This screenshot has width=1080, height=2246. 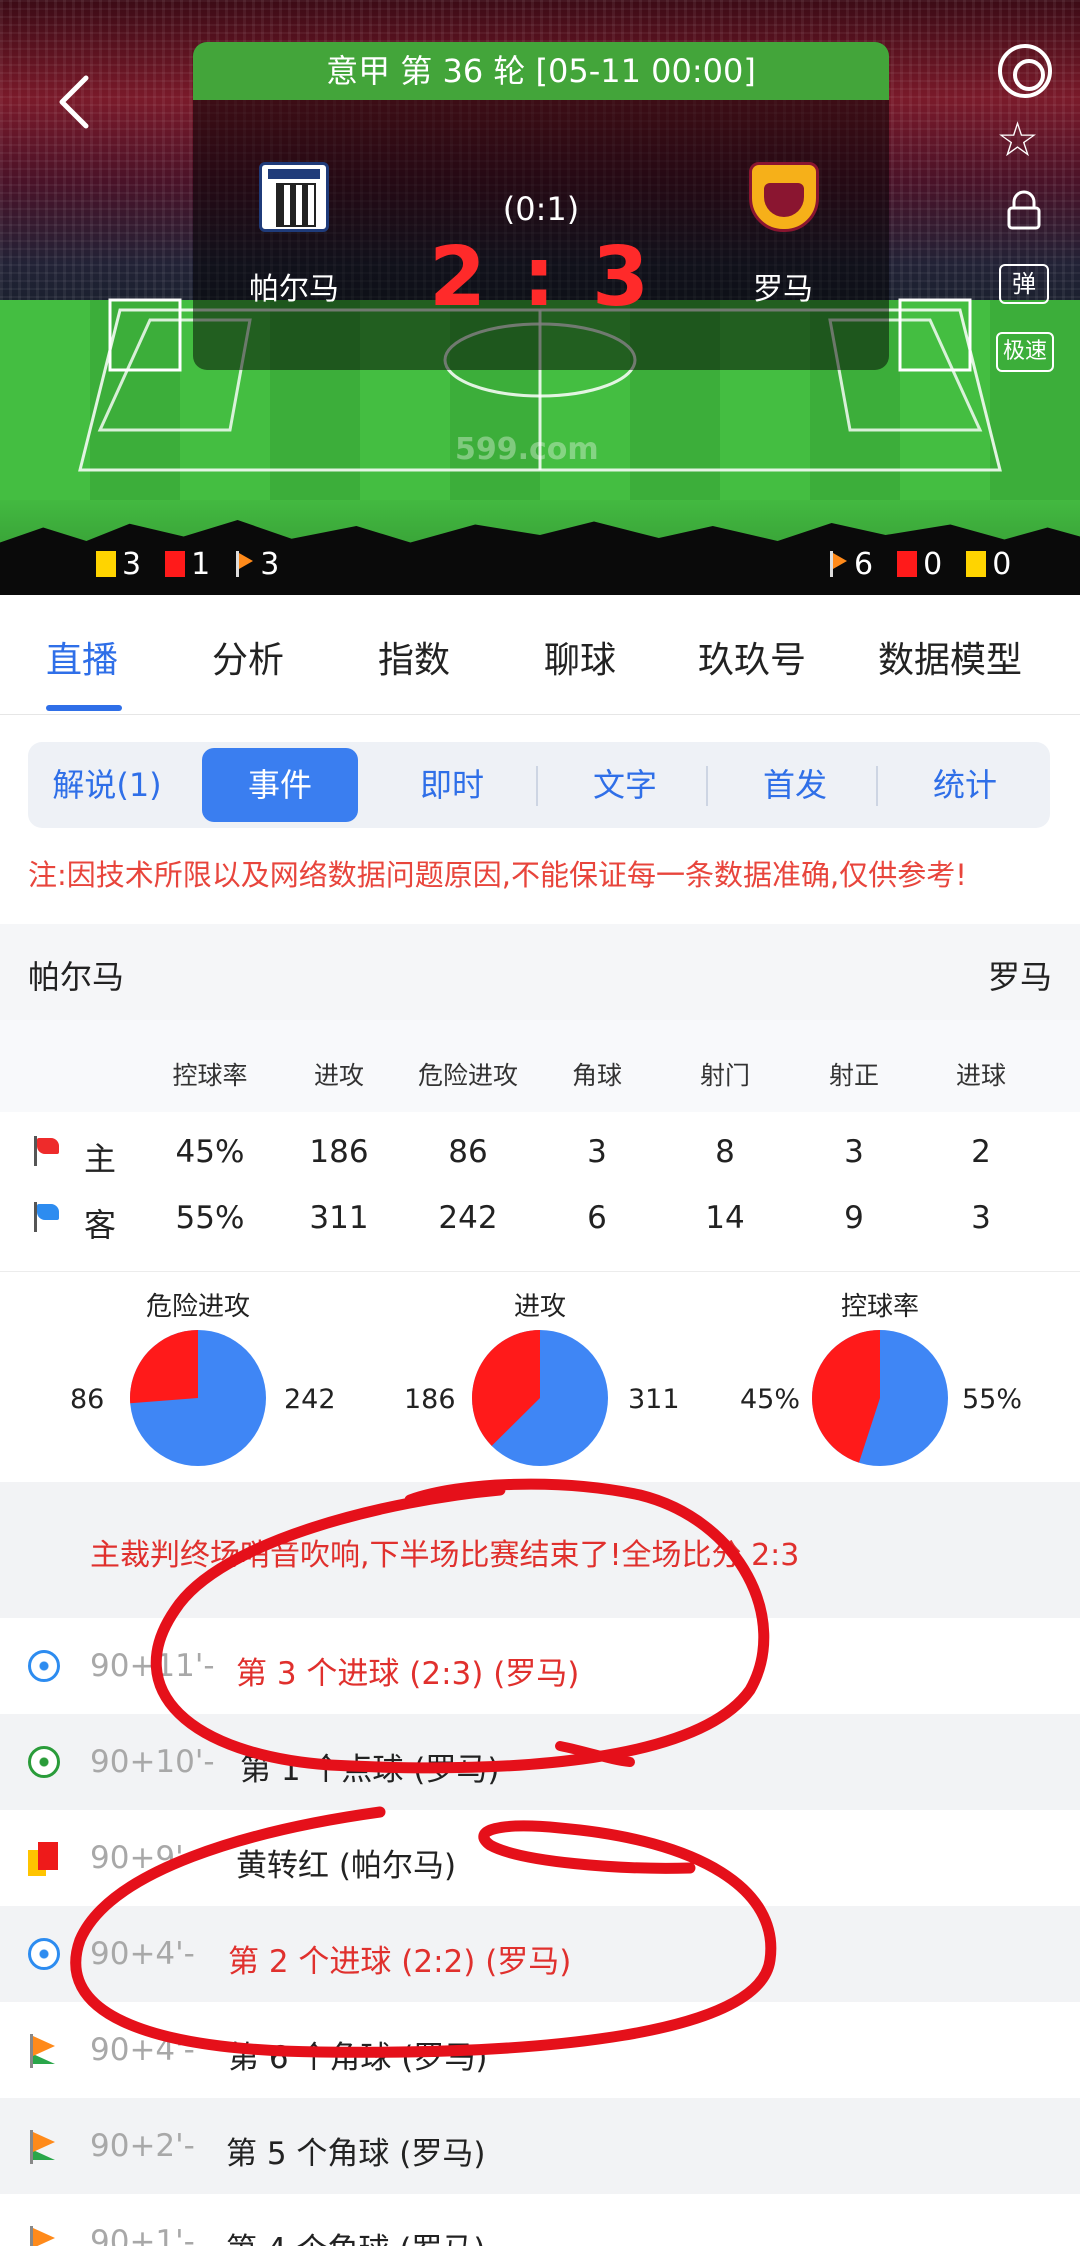 What do you see at coordinates (540, 1398) in the screenshot?
I see `pie-chart-attacks` at bounding box center [540, 1398].